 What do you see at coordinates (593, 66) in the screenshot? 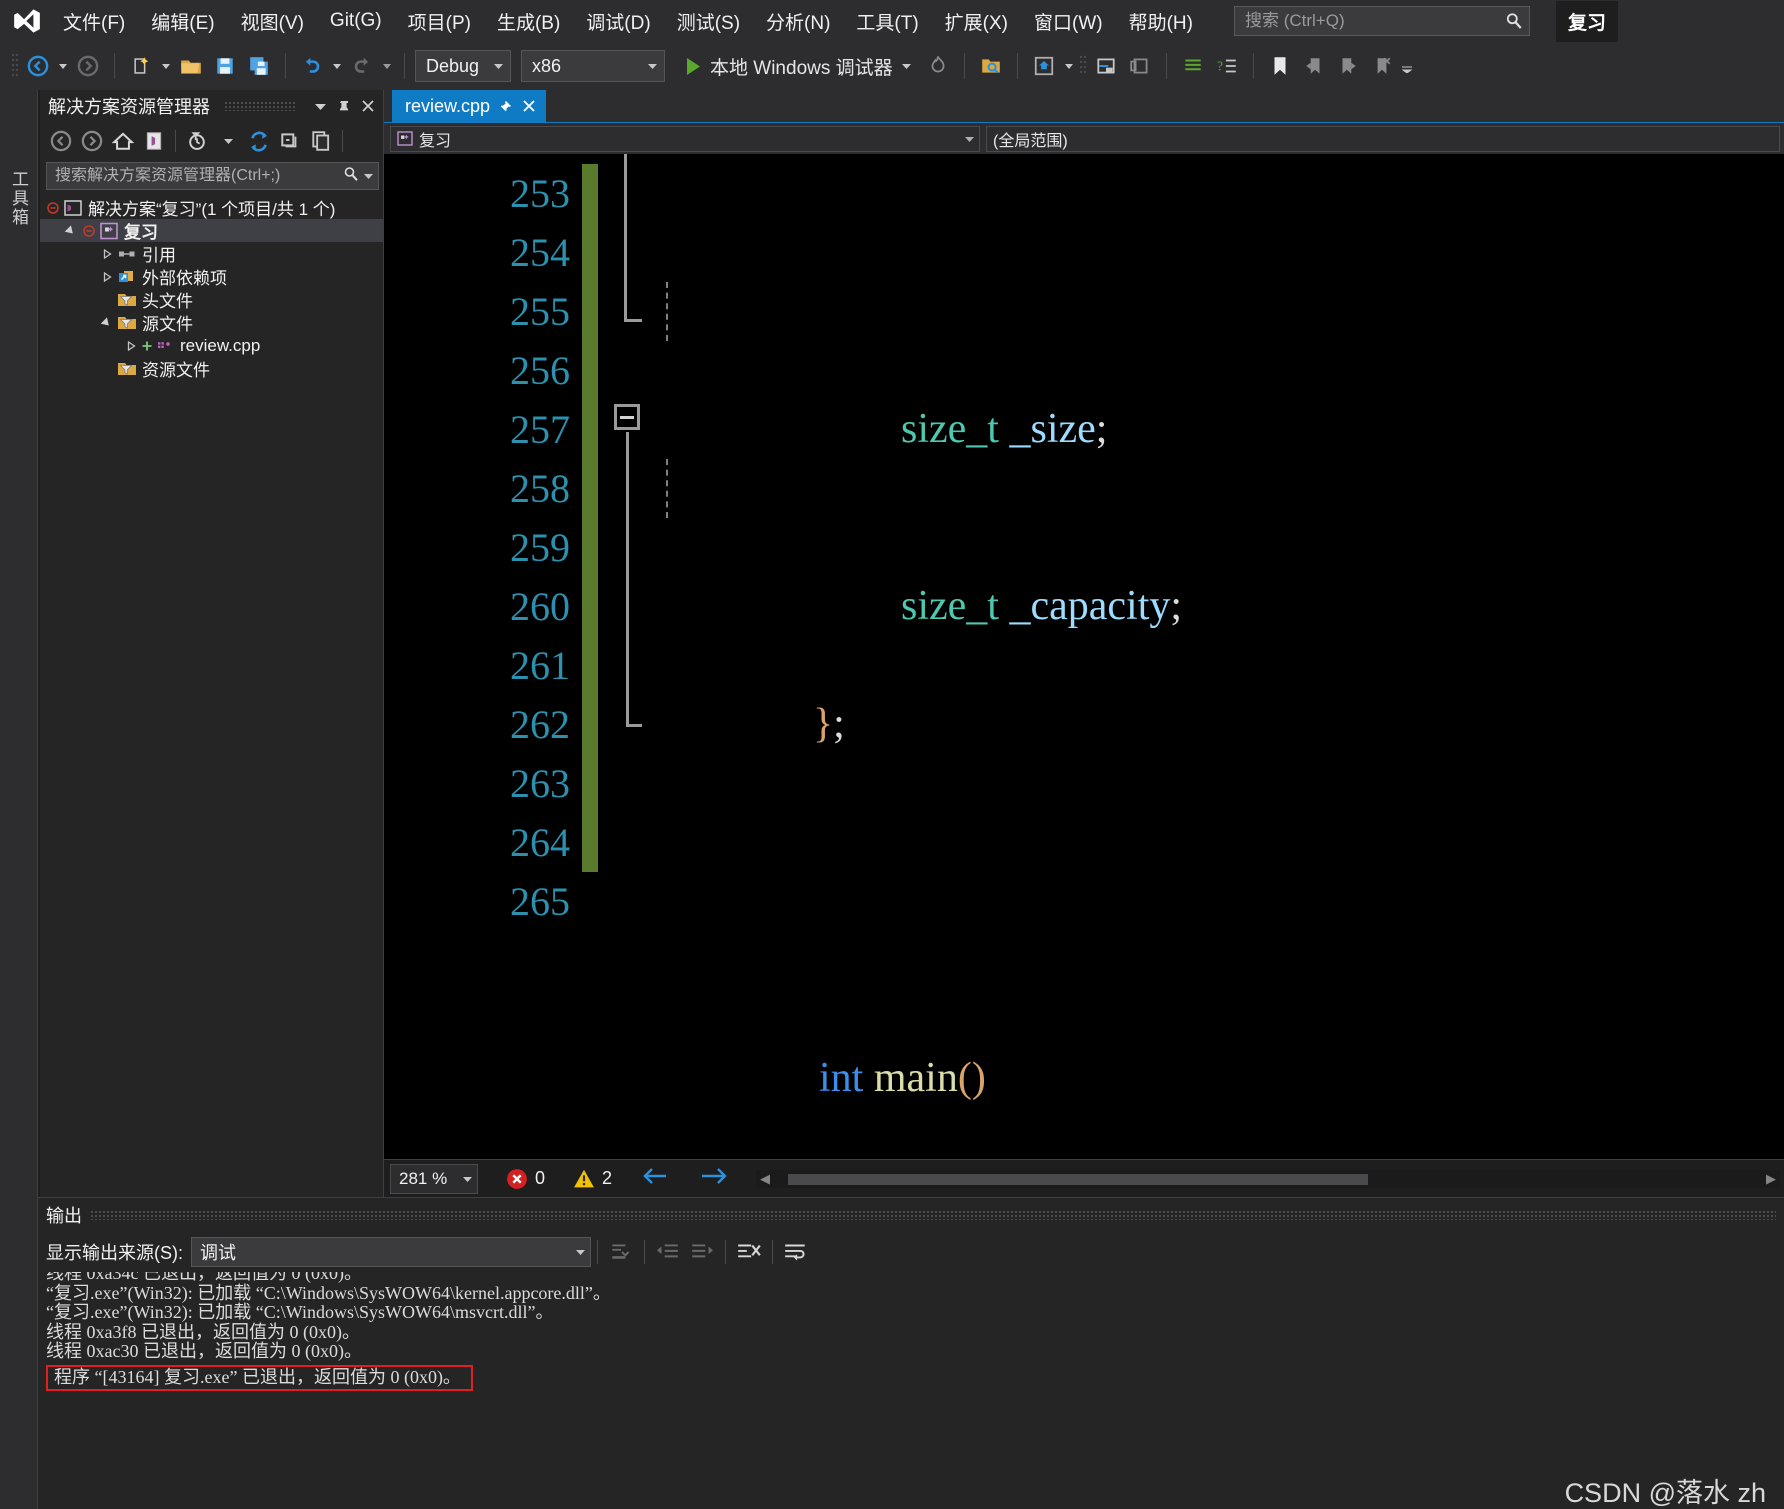
I see `solution-platform-dropdown: x86` at bounding box center [593, 66].